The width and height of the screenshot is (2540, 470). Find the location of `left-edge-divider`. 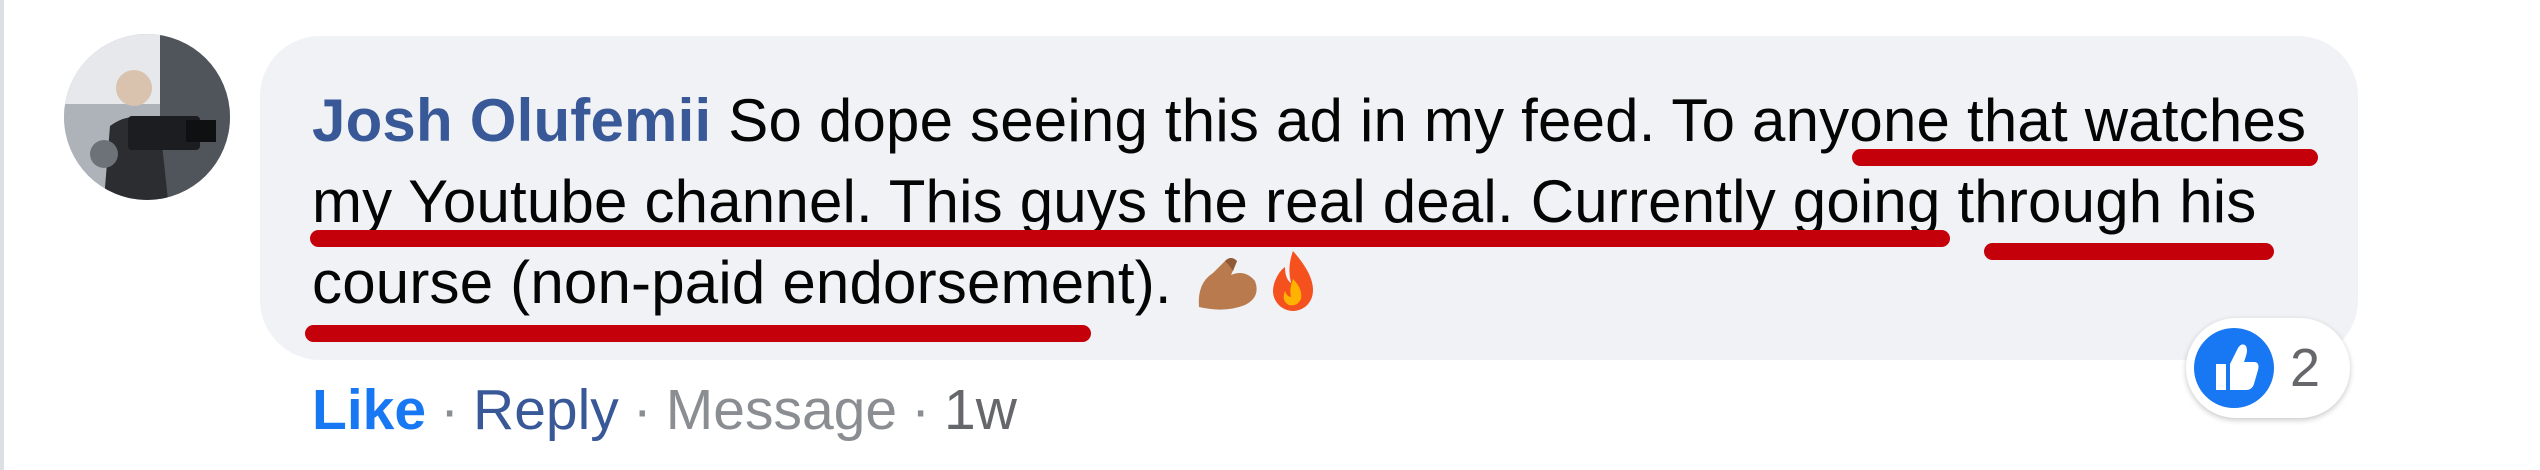

left-edge-divider is located at coordinates (2, 235).